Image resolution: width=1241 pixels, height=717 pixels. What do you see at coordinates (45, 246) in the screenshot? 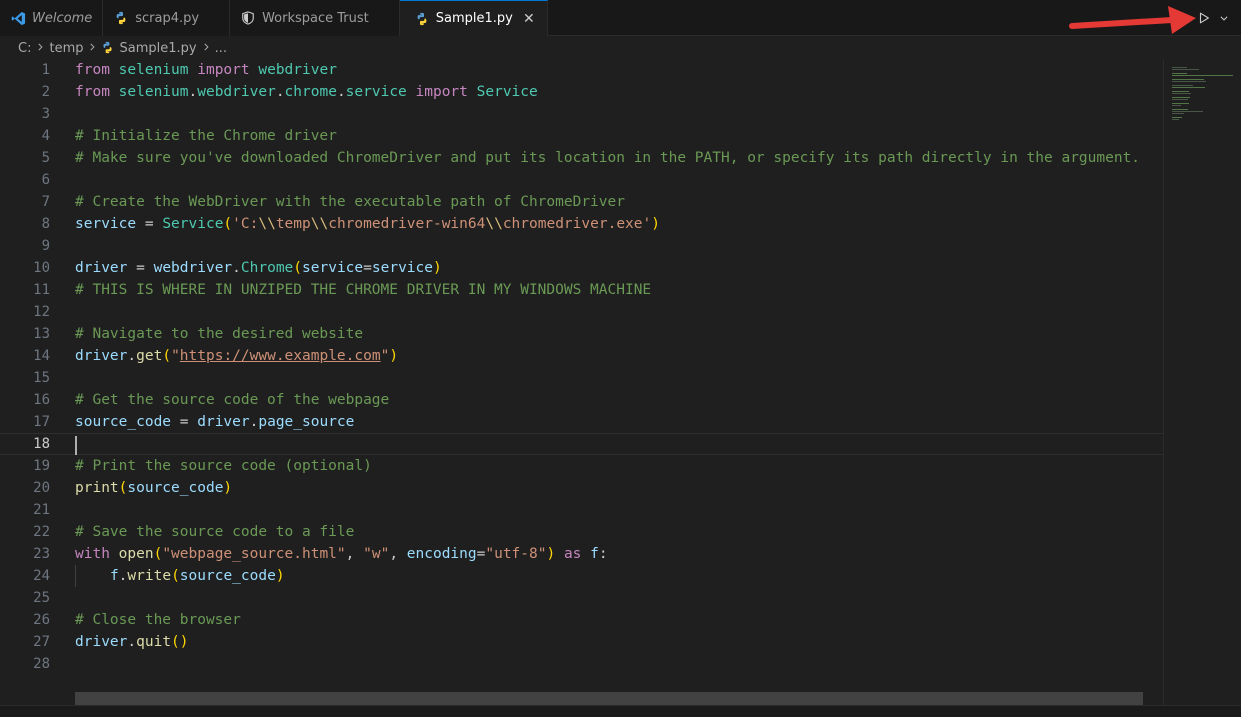
I see `line-number: 9` at bounding box center [45, 246].